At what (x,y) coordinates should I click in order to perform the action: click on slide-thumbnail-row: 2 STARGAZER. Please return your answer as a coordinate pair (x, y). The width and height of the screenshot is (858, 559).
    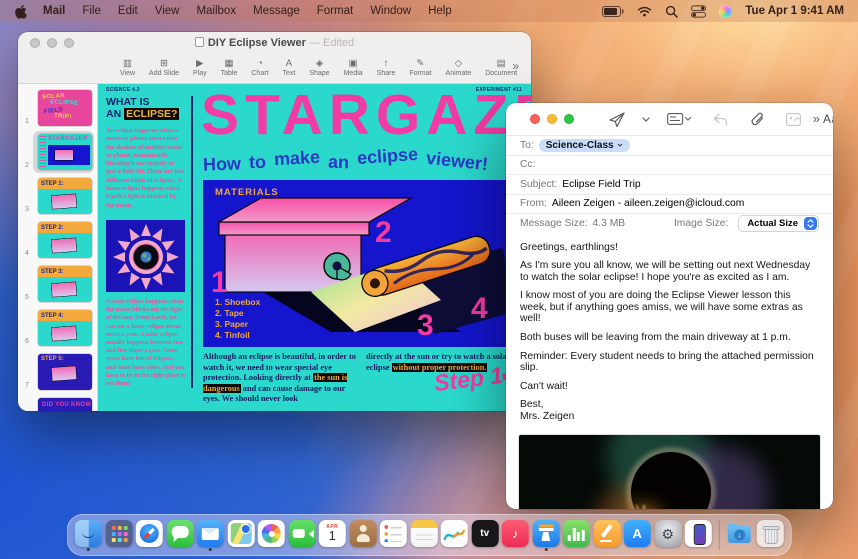
    Looking at the image, I should click on (57, 152).